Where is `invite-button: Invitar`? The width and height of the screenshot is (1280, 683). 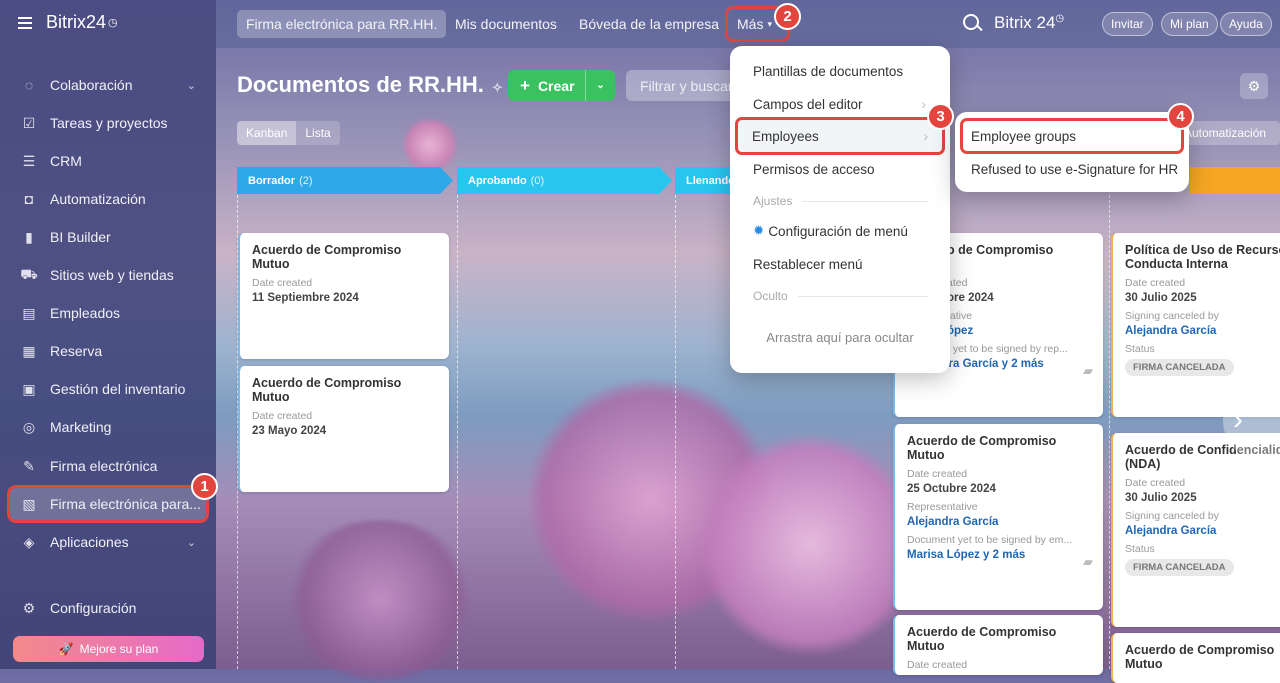
invite-button: Invitar is located at coordinates (1127, 24).